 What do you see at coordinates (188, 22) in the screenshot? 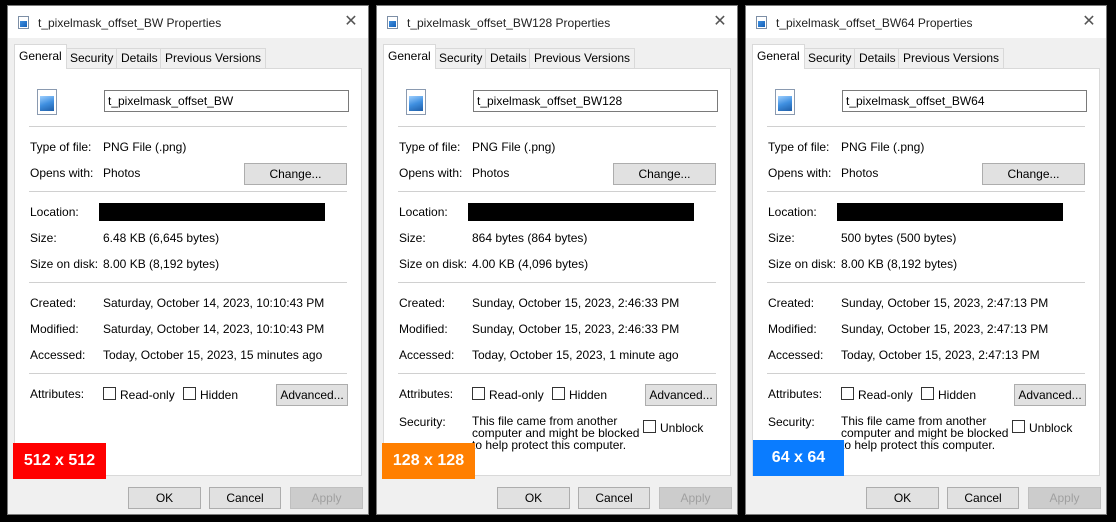
I see `title-bar: t_pixelmask_offset_BW Properties ✕` at bounding box center [188, 22].